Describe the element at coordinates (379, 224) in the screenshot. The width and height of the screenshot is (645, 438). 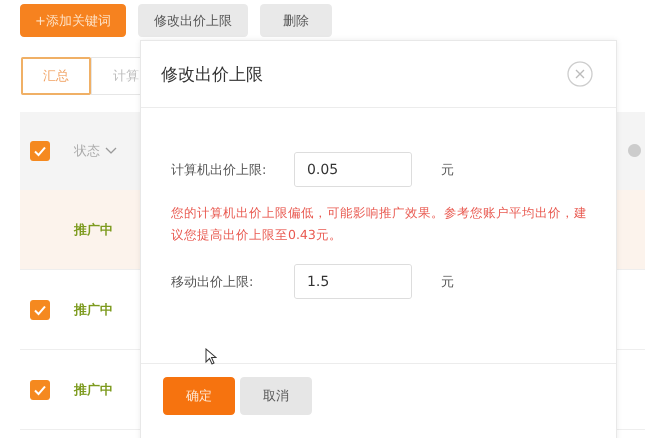
I see `warning-text: 您的计算机出价上限偏低，可能影响推广效果。参考您账户平均出价，建议您提高出价上限至0.43元。` at that location.